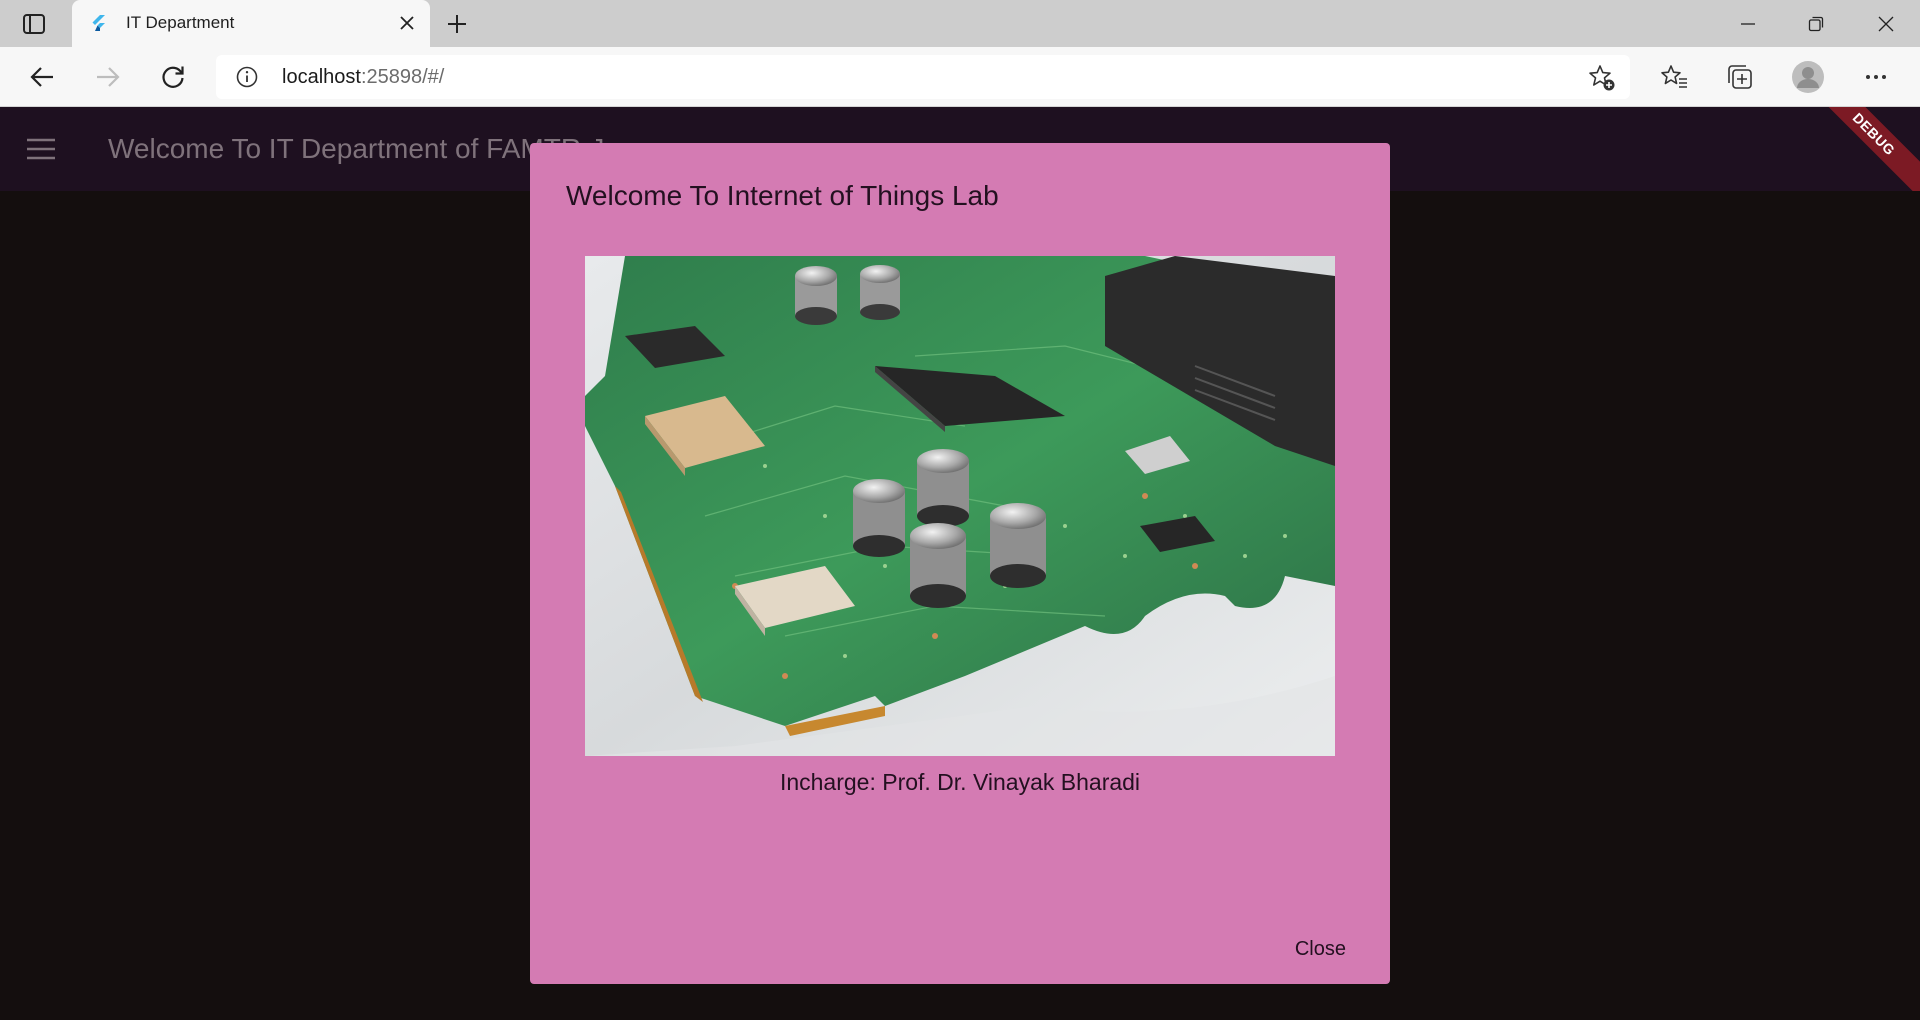  I want to click on browser-toolbar: localhost:25898/#/, so click(960, 77).